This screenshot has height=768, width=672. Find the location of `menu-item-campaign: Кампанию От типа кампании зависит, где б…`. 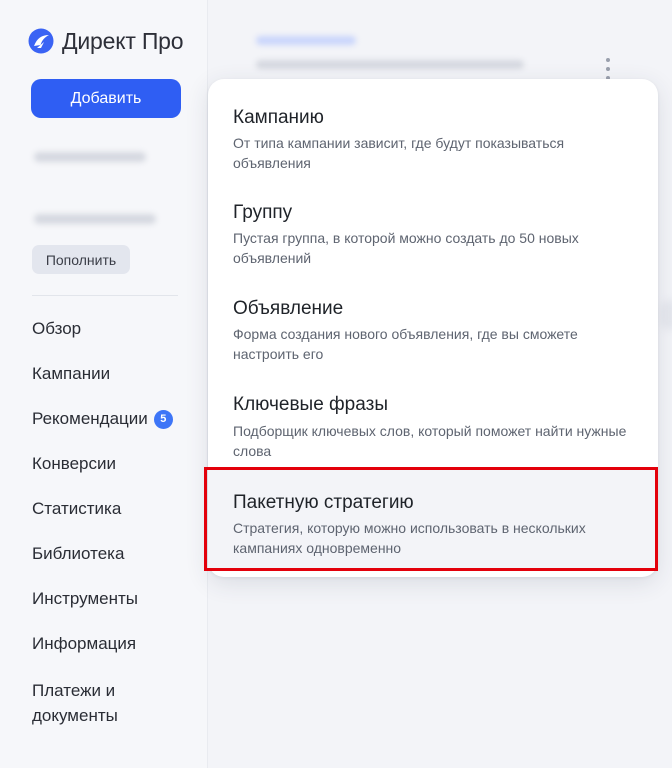

menu-item-campaign: Кампанию От типа кампании зависит, где б… is located at coordinates (433, 127).